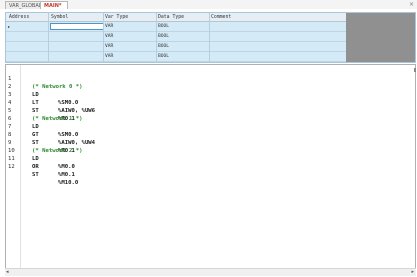 Image resolution: width=417 pixels, height=277 pixels. Describe the element at coordinates (54, 5) in the screenshot. I see `tab-main: MAIN*` at that location.